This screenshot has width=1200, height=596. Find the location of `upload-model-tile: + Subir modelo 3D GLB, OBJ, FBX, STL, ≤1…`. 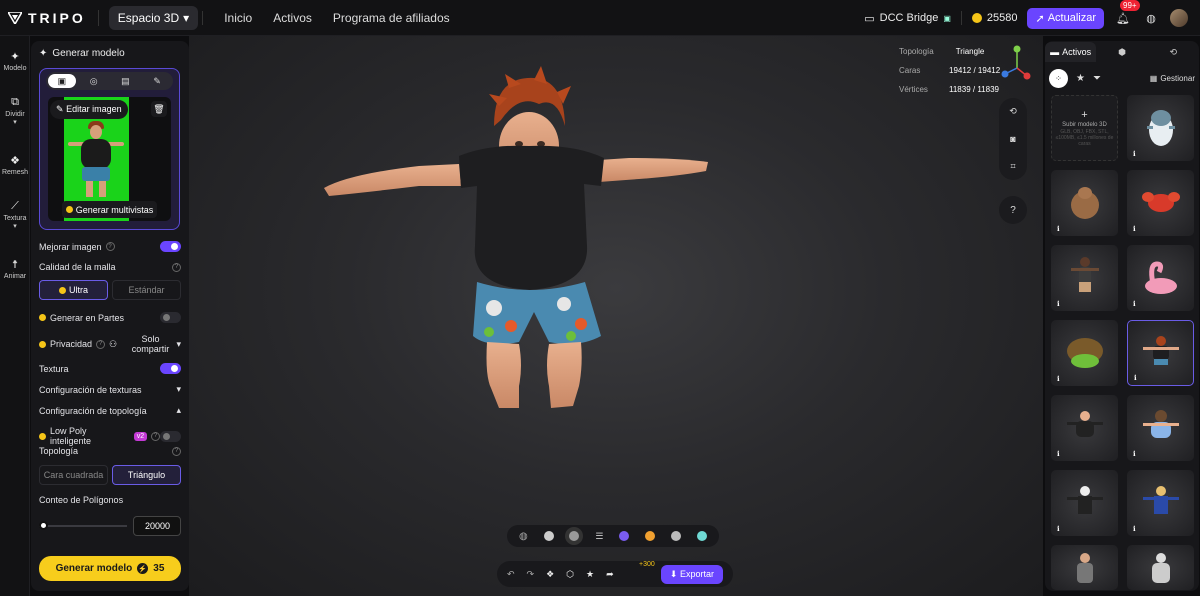

upload-model-tile: + Subir modelo 3D GLB, OBJ, FBX, STL, ≤1… is located at coordinates (1084, 128).